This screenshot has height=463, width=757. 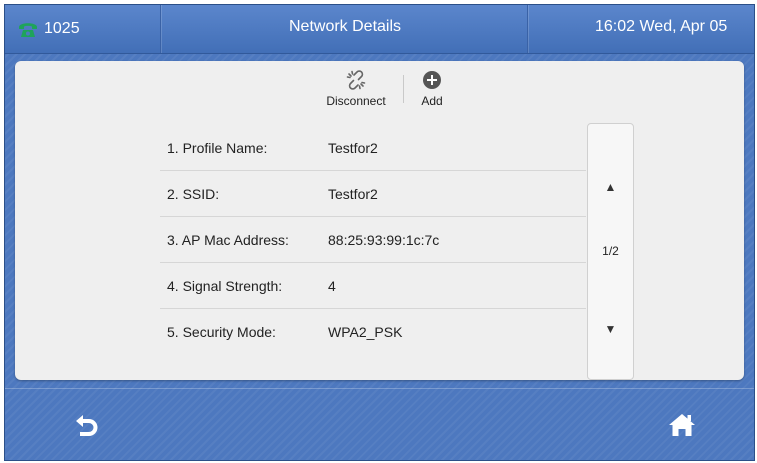 I want to click on page-indicator: 1/2, so click(x=610, y=251).